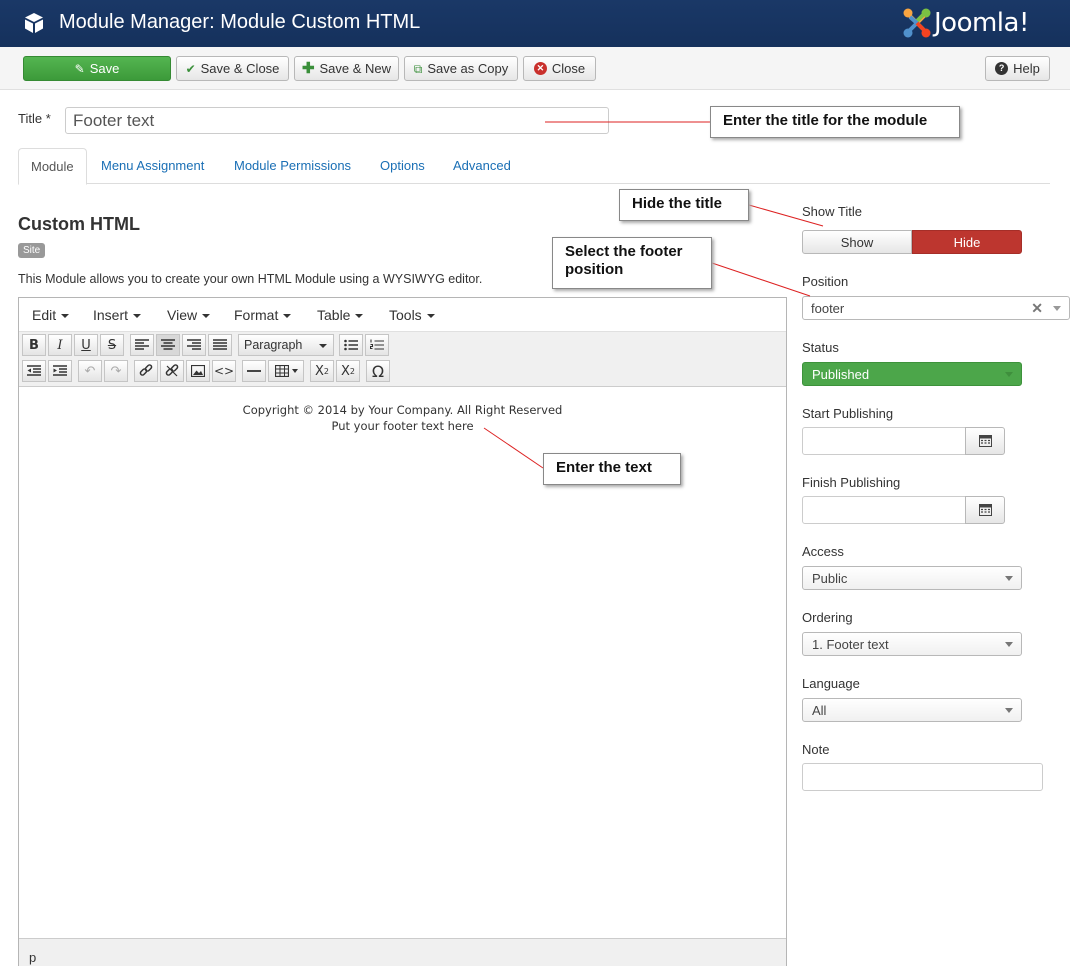  I want to click on close-button: ✕ Close, so click(559, 68).